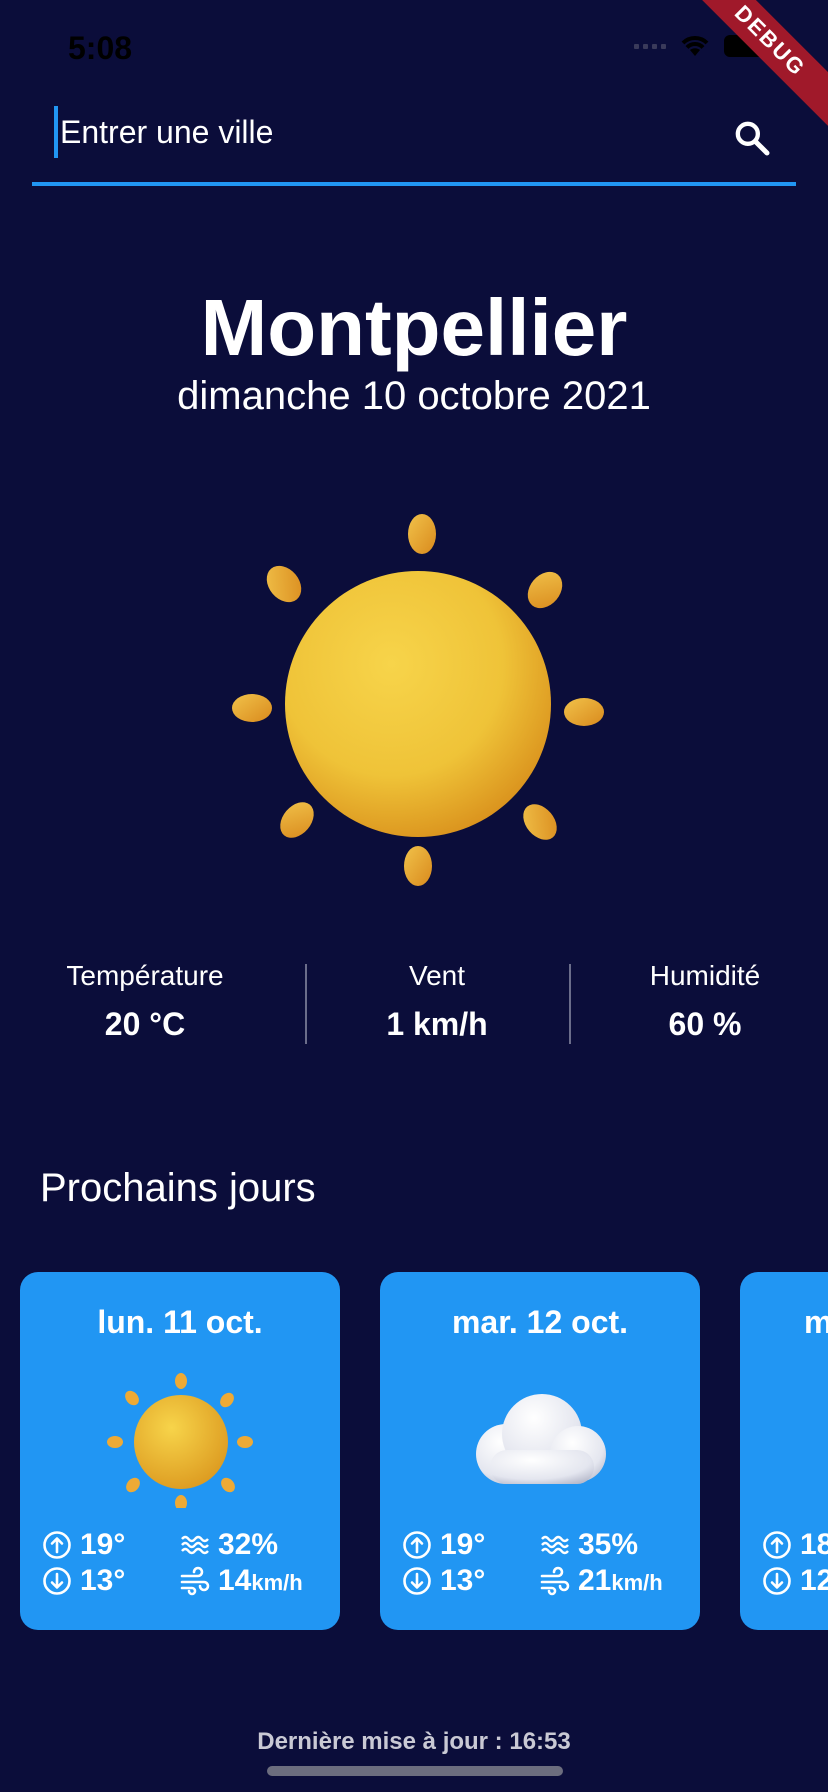 The image size is (828, 1792). What do you see at coordinates (814, 1544) in the screenshot?
I see `forecast-max-temp: 18` at bounding box center [814, 1544].